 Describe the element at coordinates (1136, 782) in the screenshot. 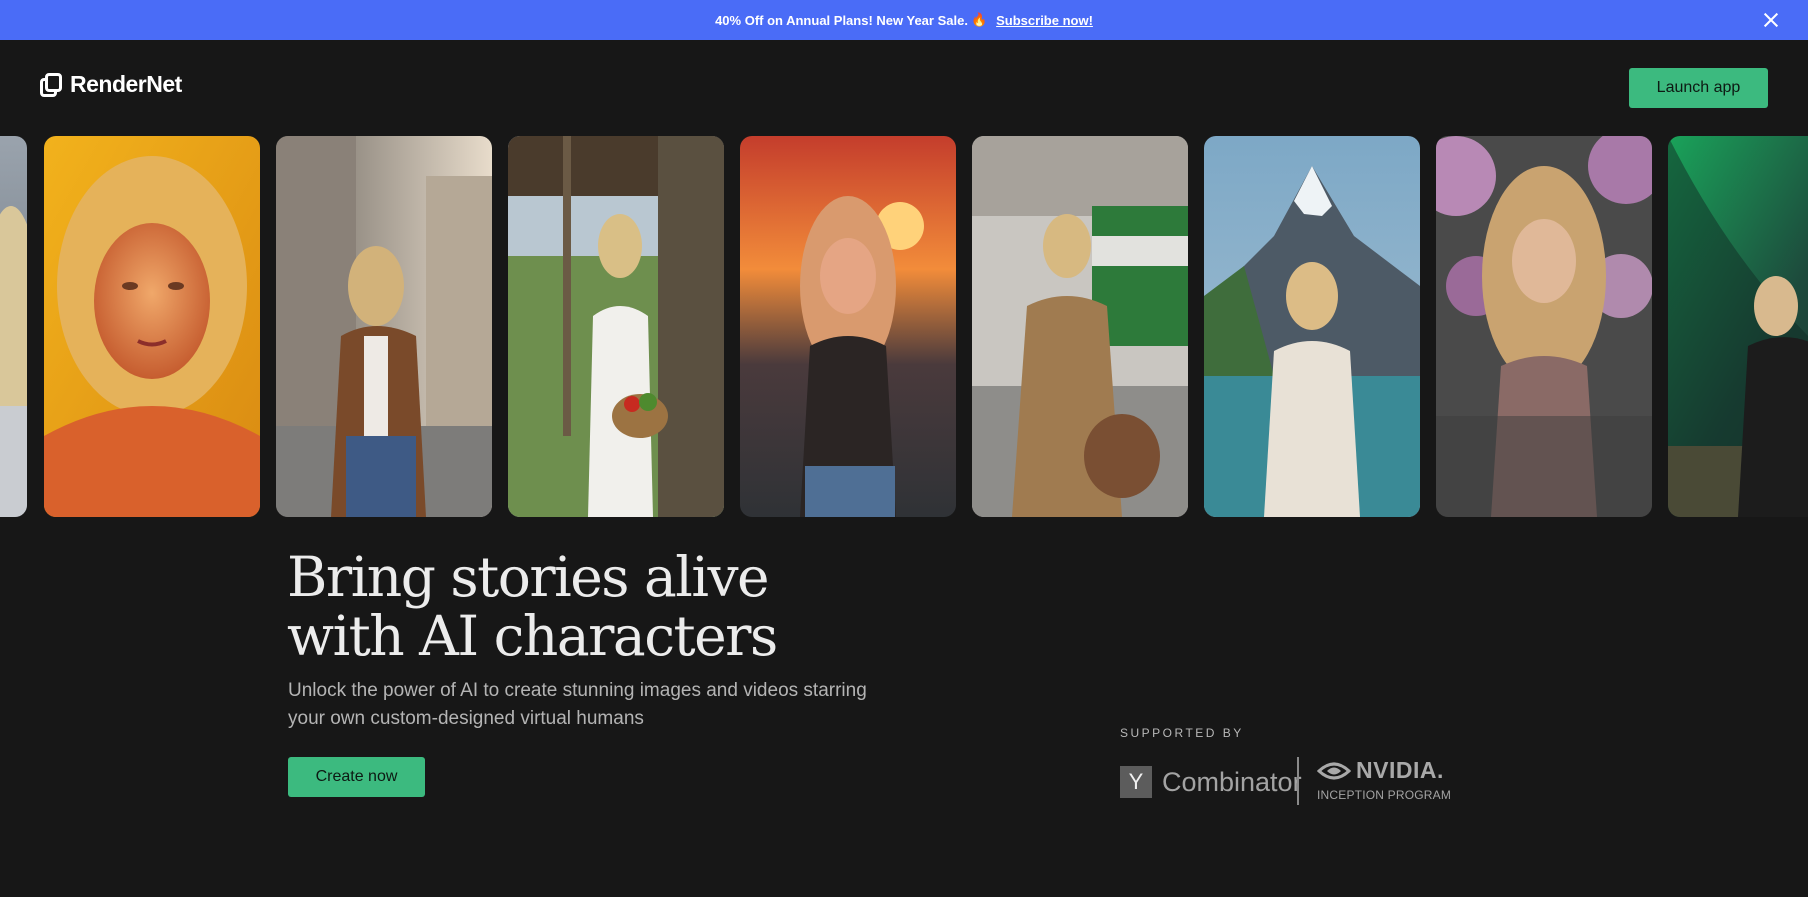

I see `yc-mark-icon: Y` at that location.